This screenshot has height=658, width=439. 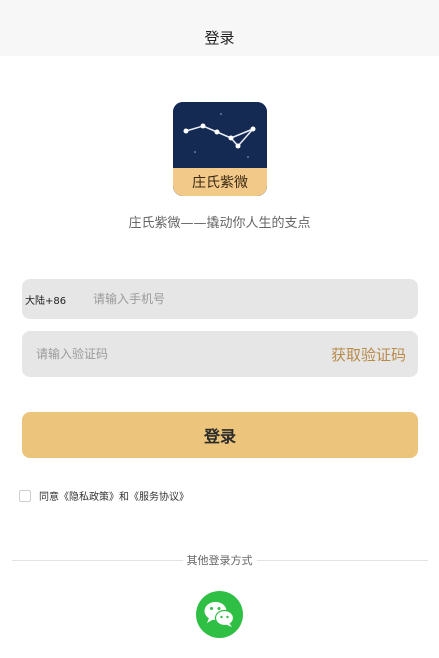 What do you see at coordinates (114, 495) in the screenshot?
I see `agreement-text: 同意《隐私政策》和《服务协议》` at bounding box center [114, 495].